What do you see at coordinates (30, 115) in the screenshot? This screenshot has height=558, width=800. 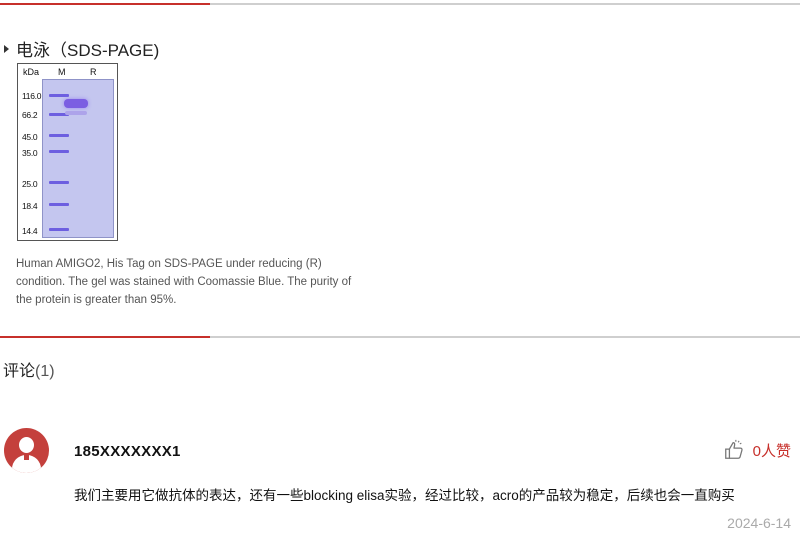 I see `mw-label: 66.2` at bounding box center [30, 115].